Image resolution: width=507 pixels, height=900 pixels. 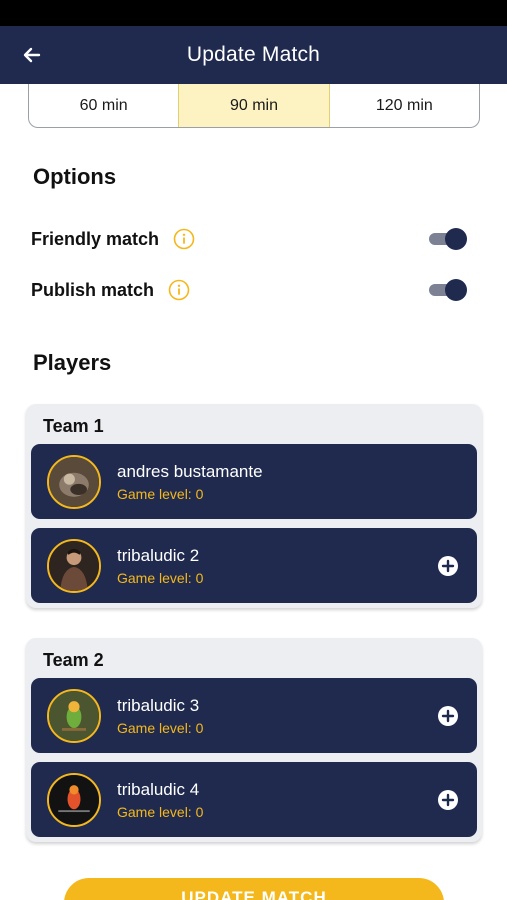 I want to click on options-title: Options, so click(x=75, y=176).